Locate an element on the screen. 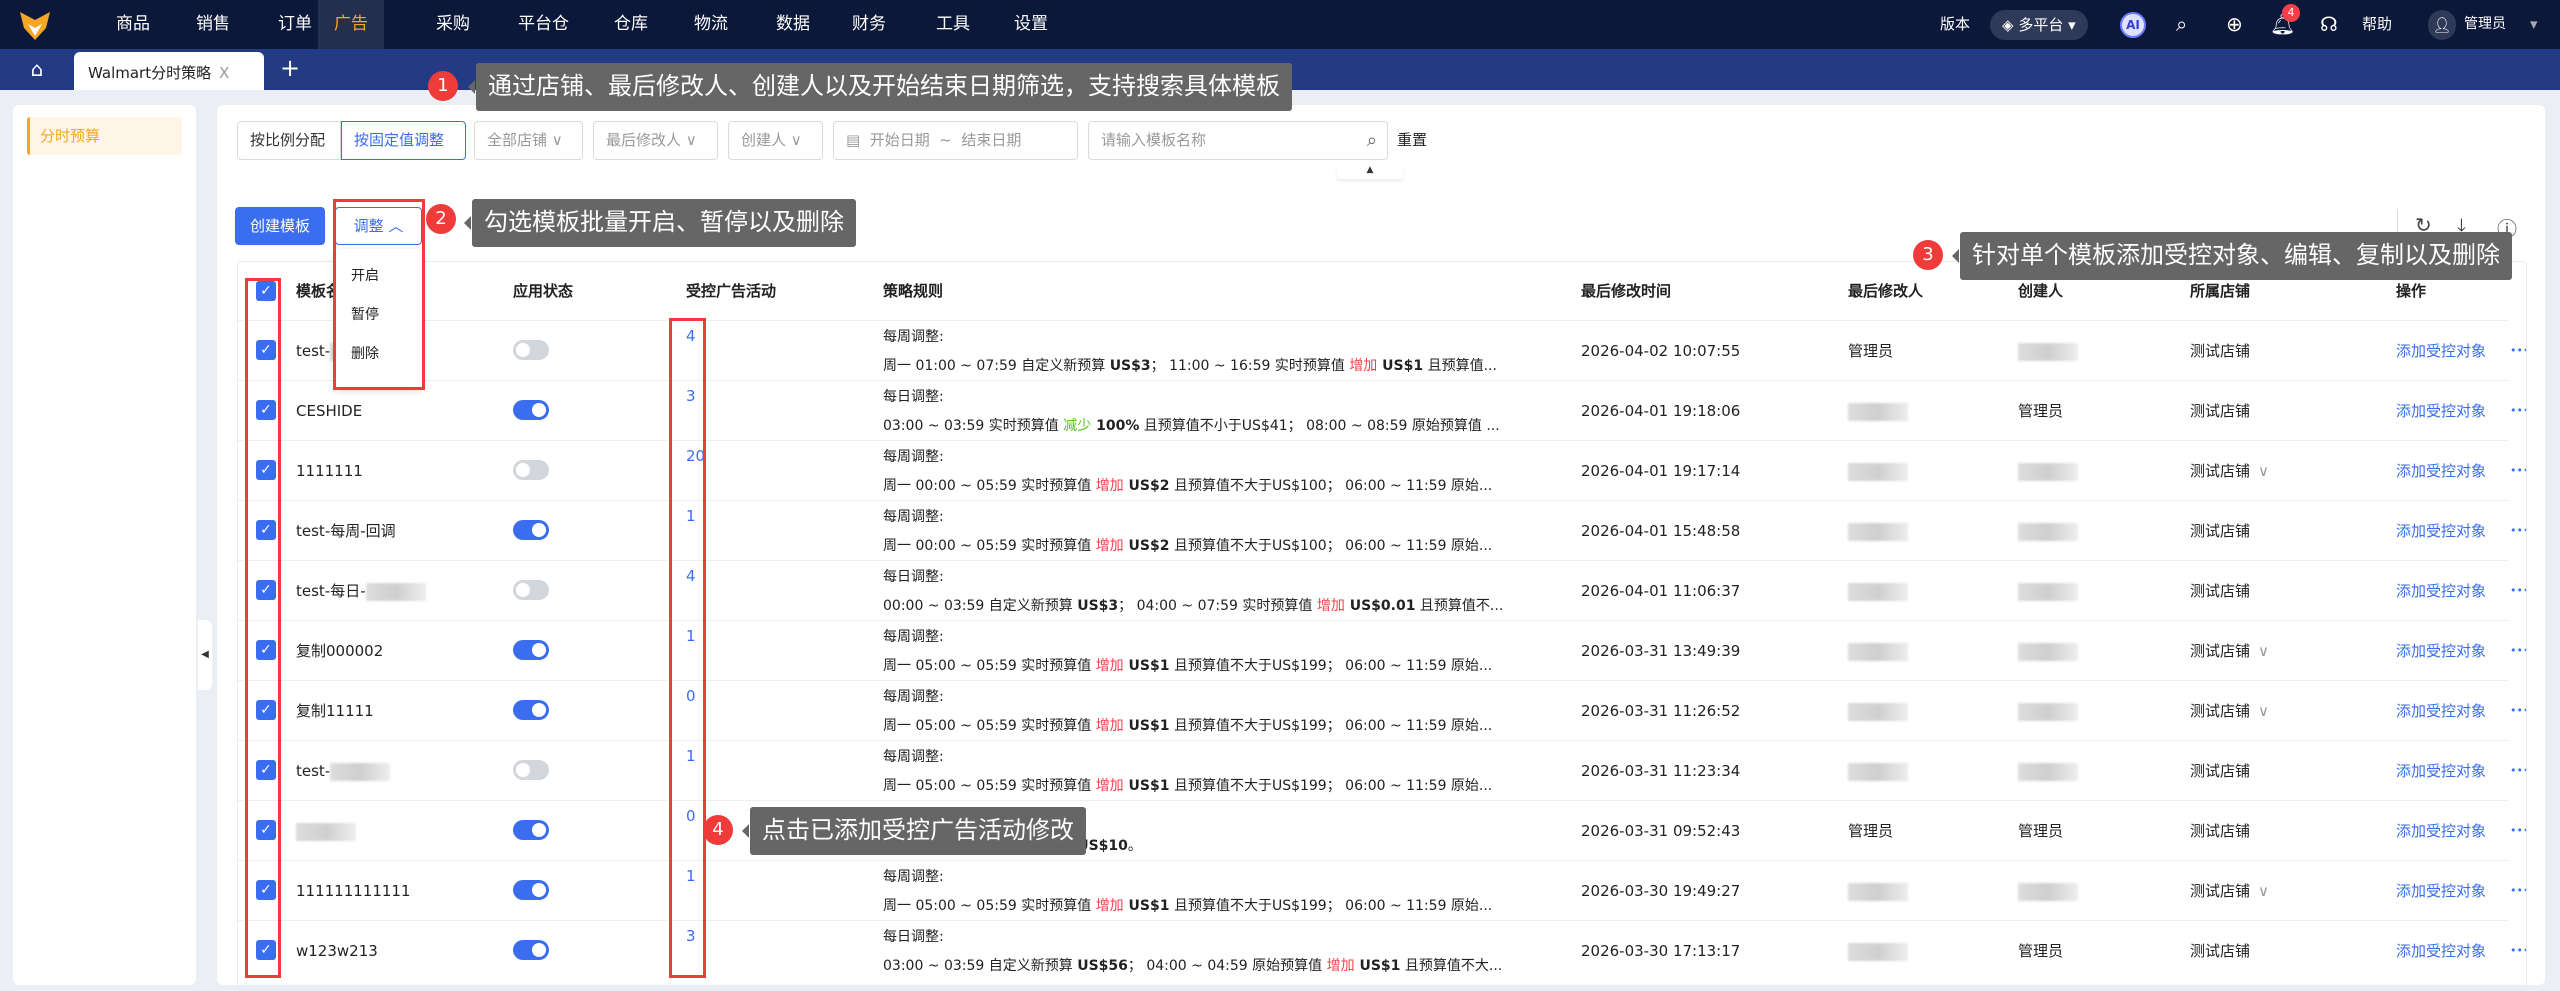 This screenshot has height=991, width=2560. highlight-checkbox-column is located at coordinates (263, 628).